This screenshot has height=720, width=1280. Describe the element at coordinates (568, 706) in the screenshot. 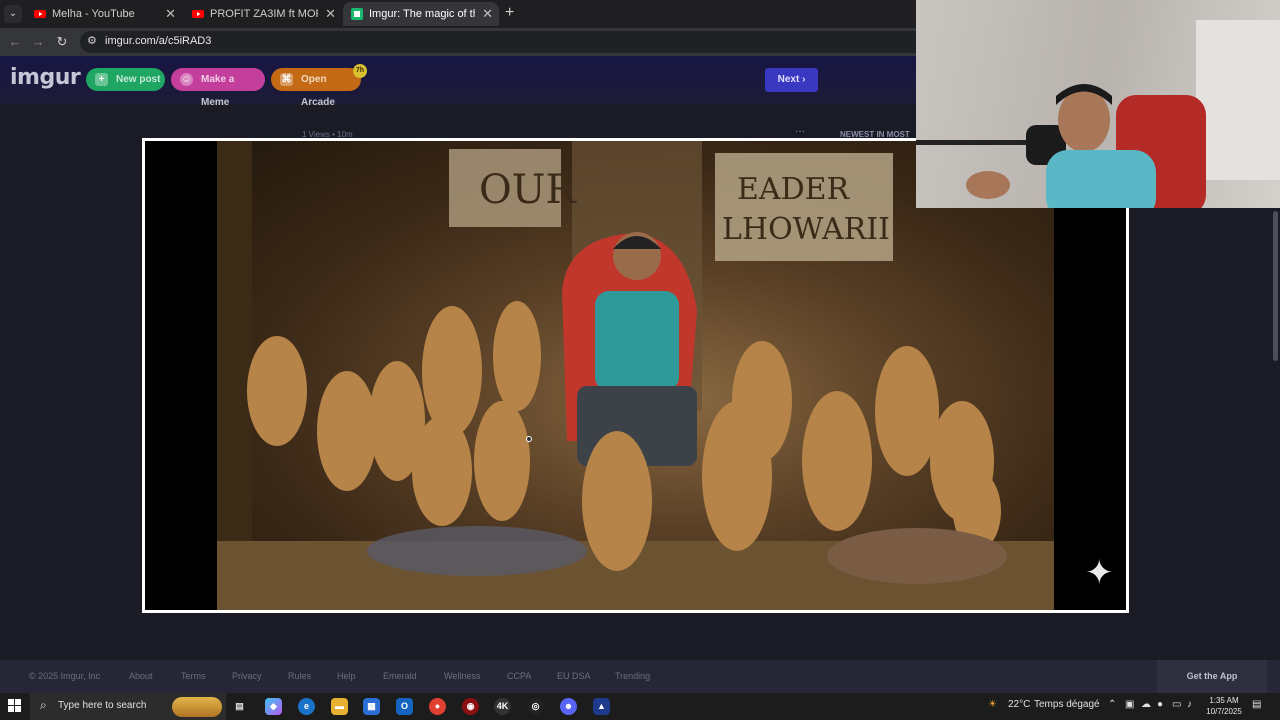

I see `discord-icon: ☻` at that location.